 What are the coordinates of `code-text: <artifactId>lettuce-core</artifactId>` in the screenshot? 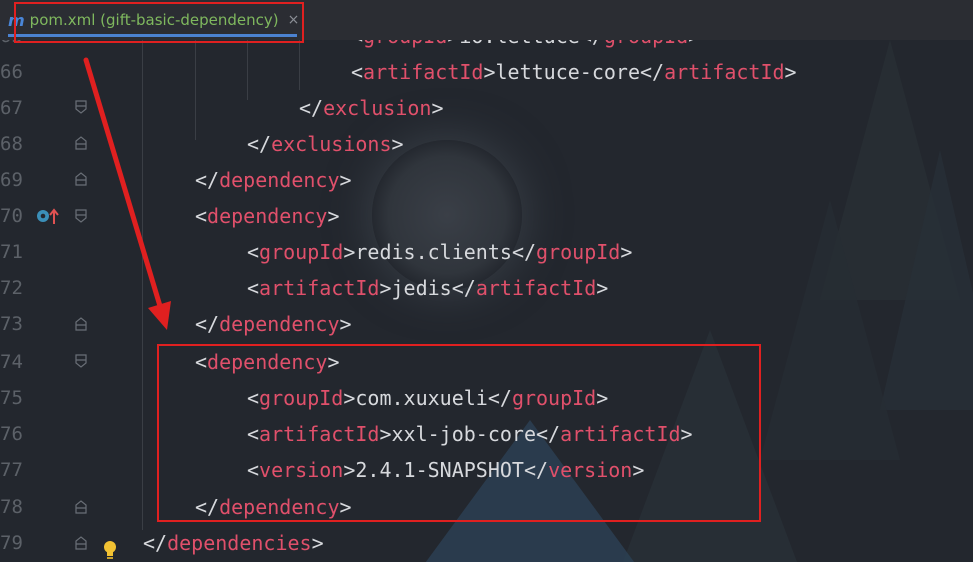 It's located at (574, 72).